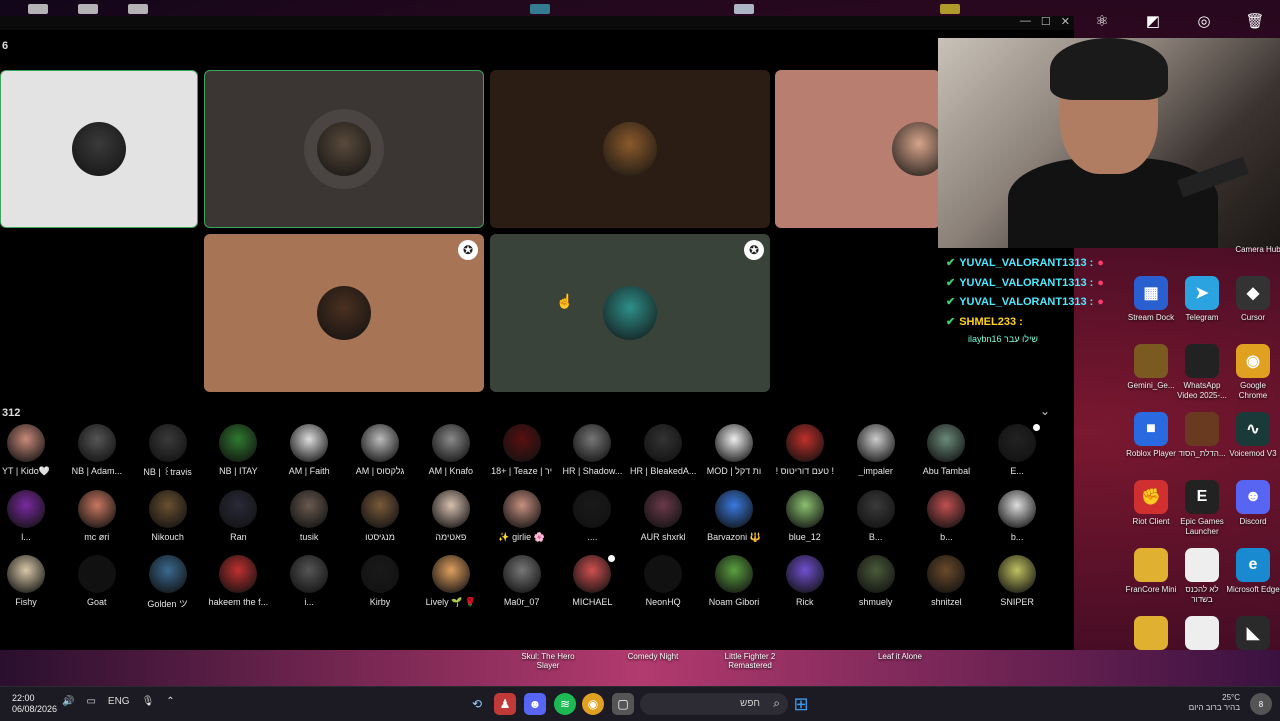 Image resolution: width=1280 pixels, height=721 pixels. What do you see at coordinates (30, 450) in the screenshot?
I see `audience-member: YT | Kido🤍` at bounding box center [30, 450].